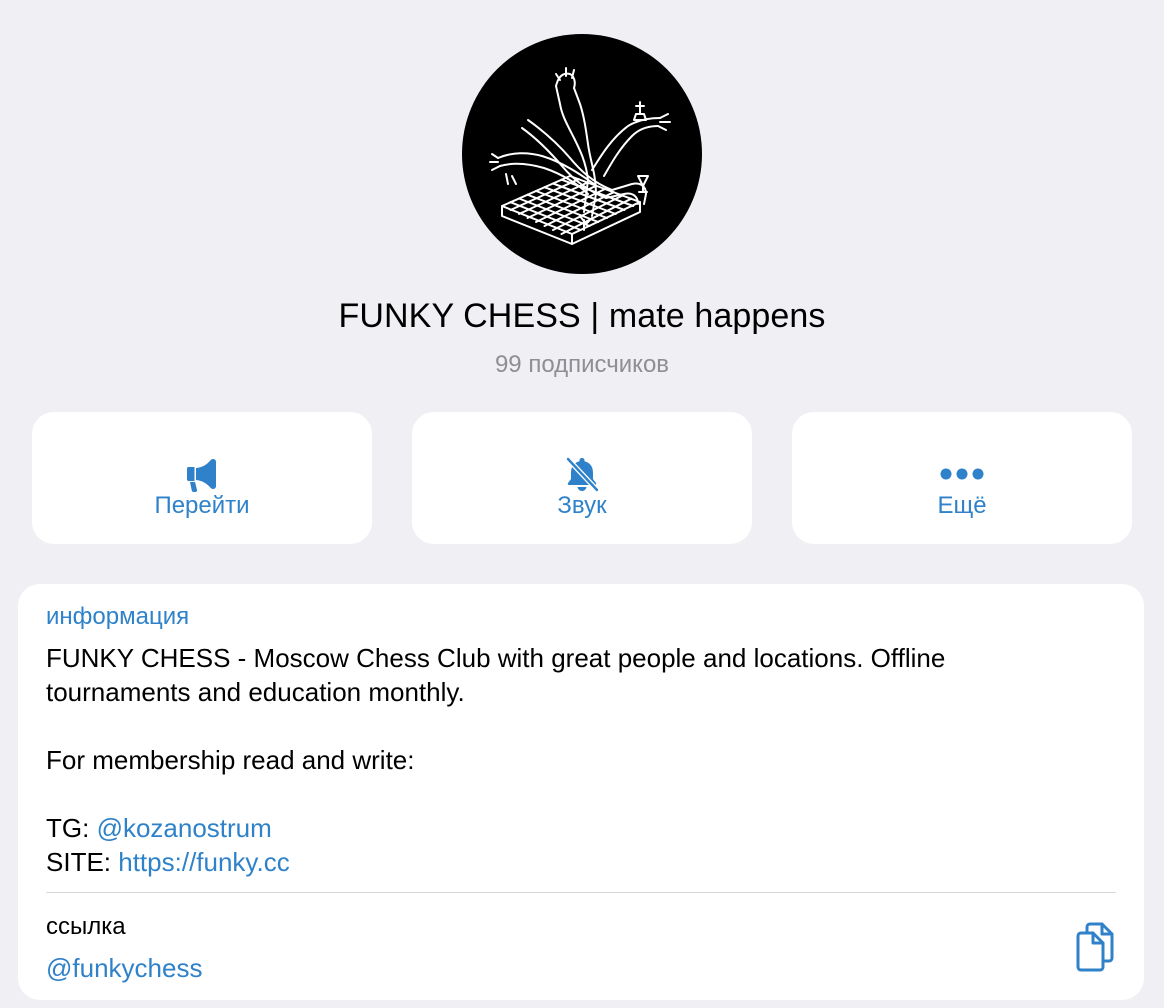 This screenshot has height=1008, width=1164. I want to click on more-button-label: Ещё, so click(962, 505).